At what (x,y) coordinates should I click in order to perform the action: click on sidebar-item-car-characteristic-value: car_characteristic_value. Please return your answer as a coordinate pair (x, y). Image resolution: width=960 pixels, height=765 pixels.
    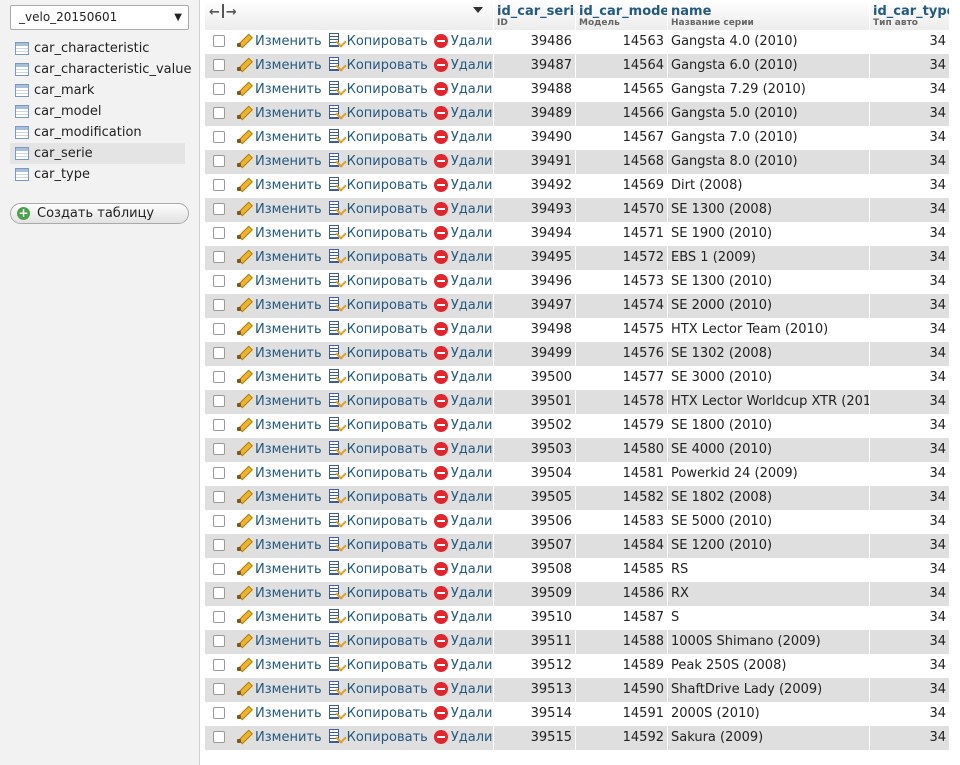
    Looking at the image, I should click on (100, 69).